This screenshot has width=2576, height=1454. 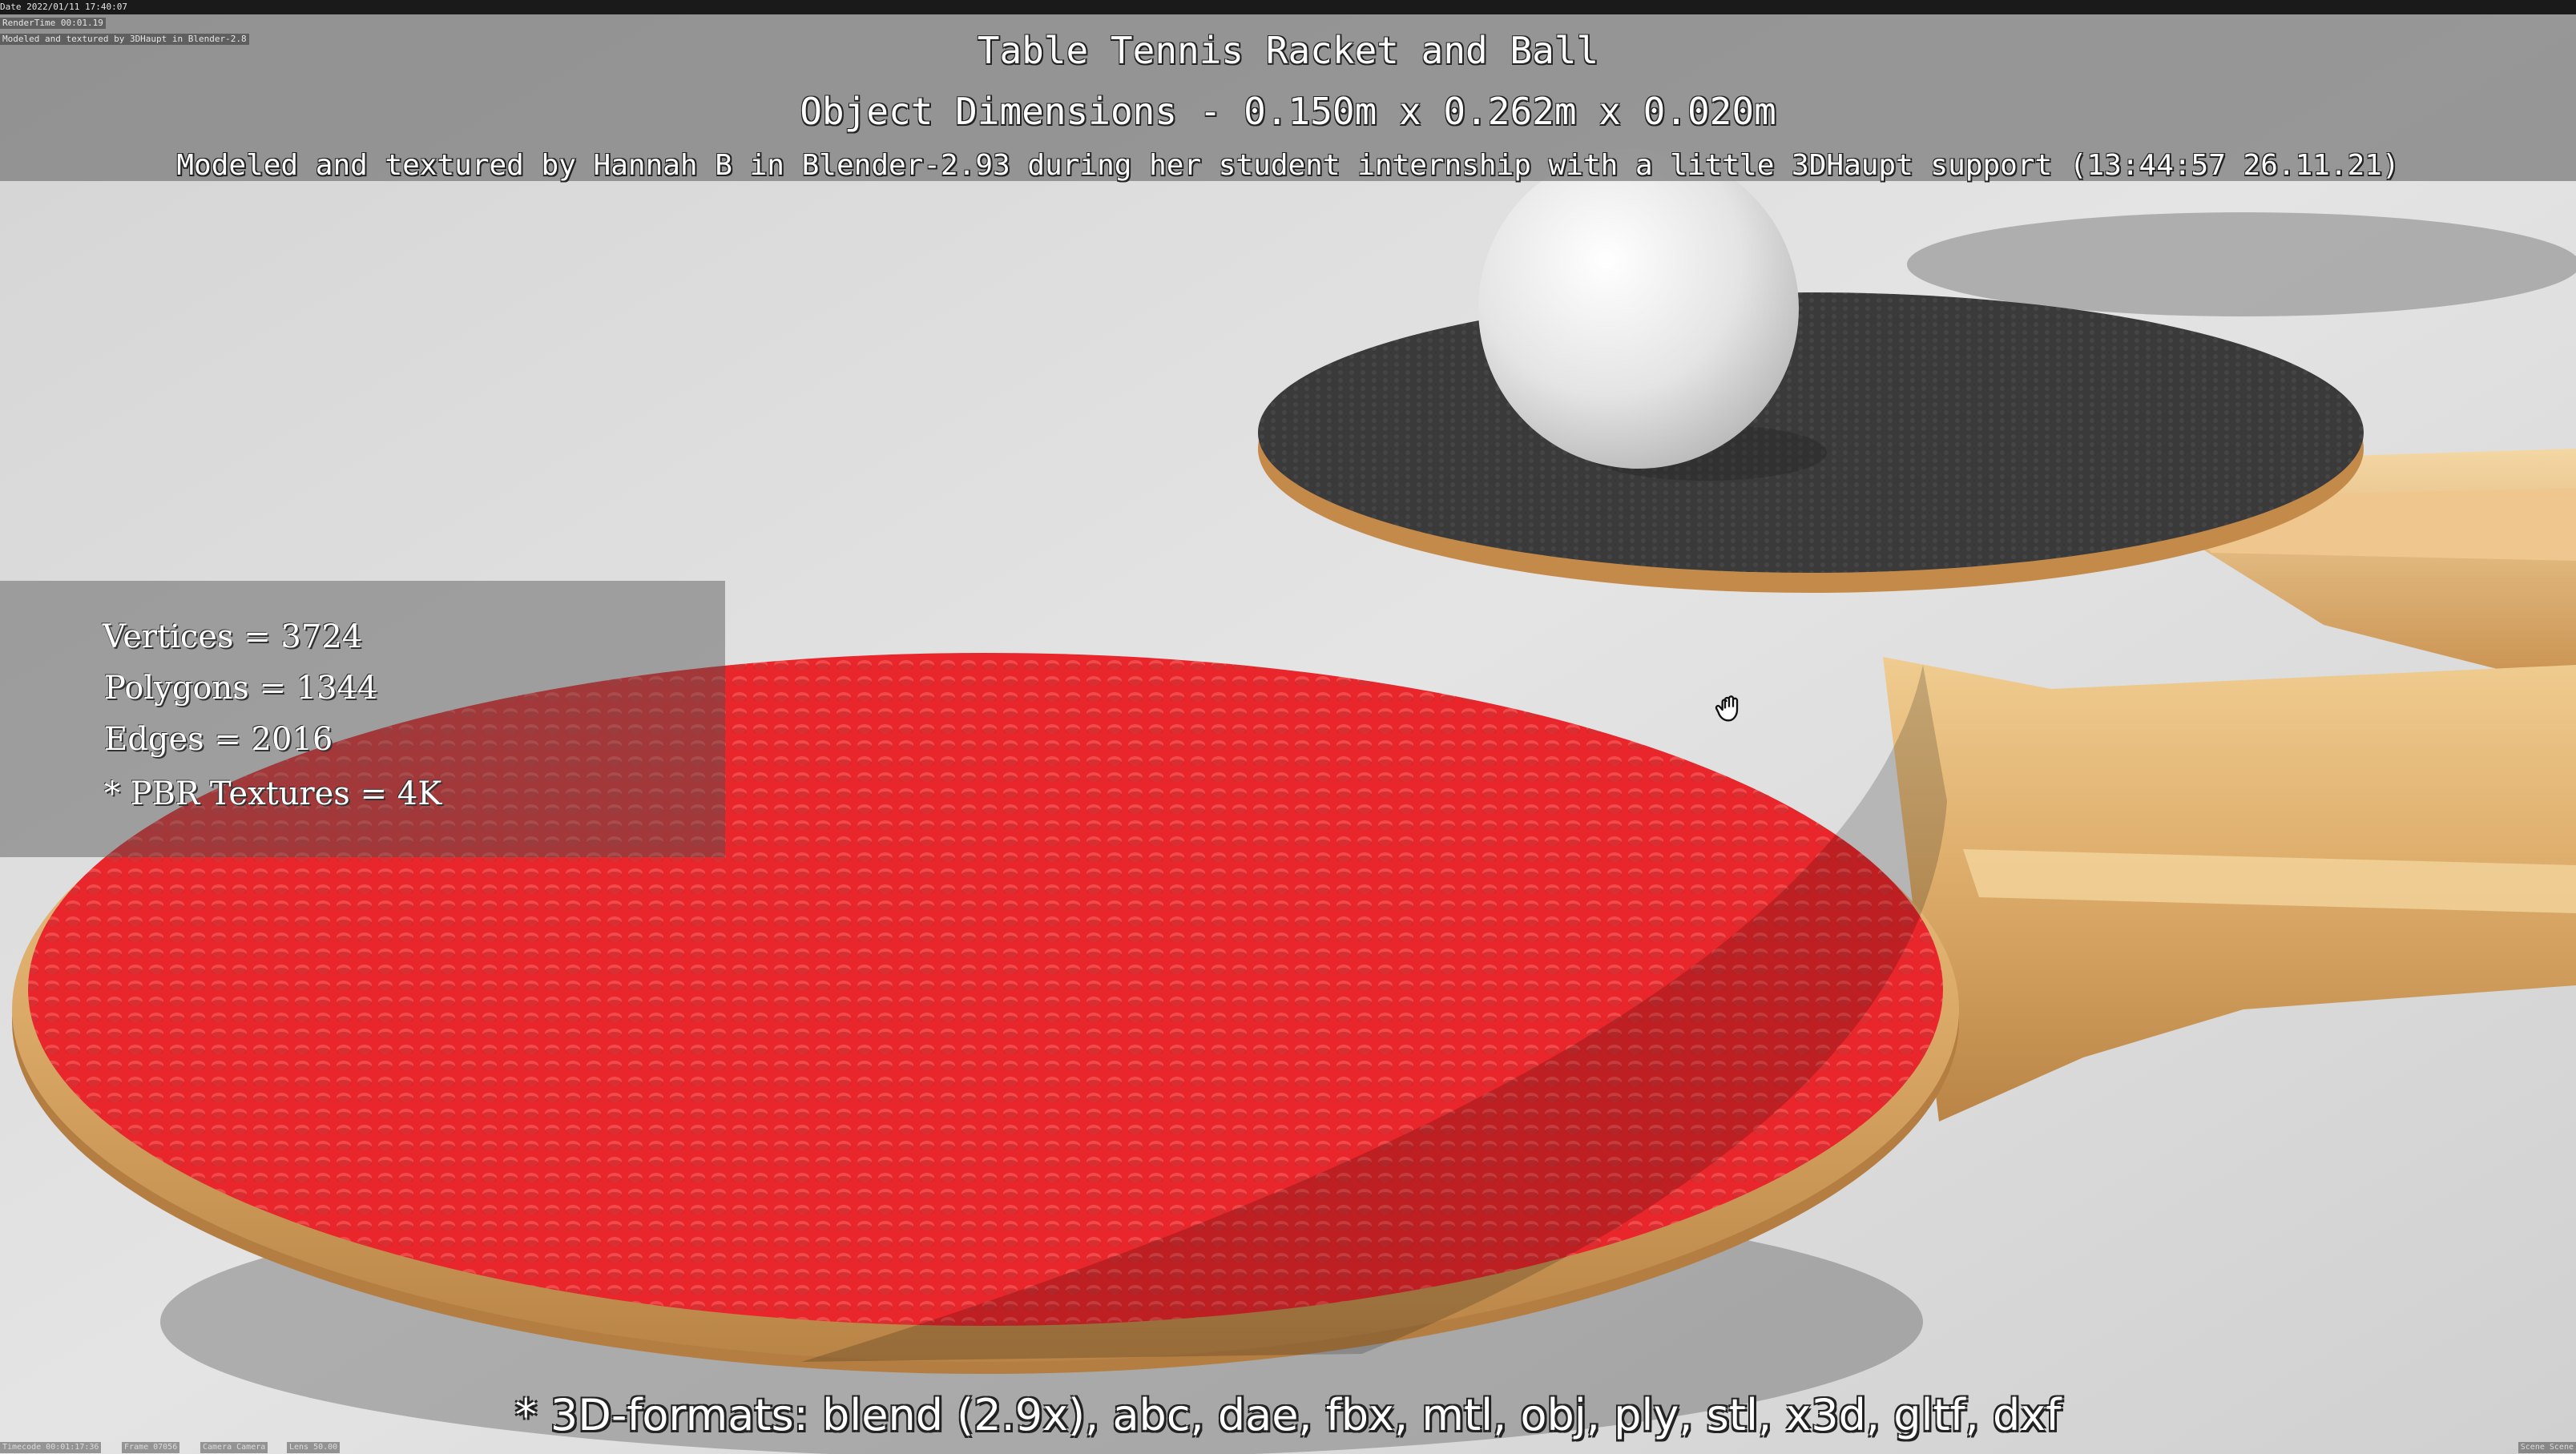 I want to click on polygons-count: Polygons = 1344, so click(x=241, y=688).